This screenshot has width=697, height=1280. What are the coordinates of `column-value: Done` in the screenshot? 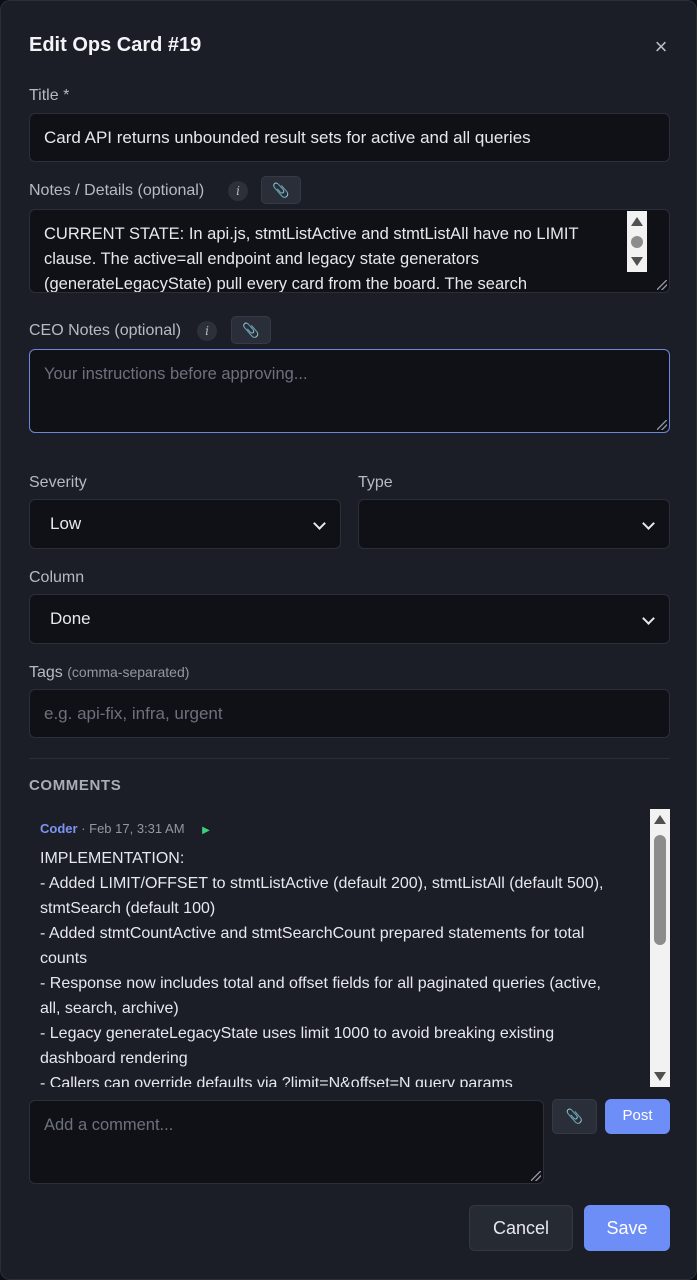 It's located at (70, 618).